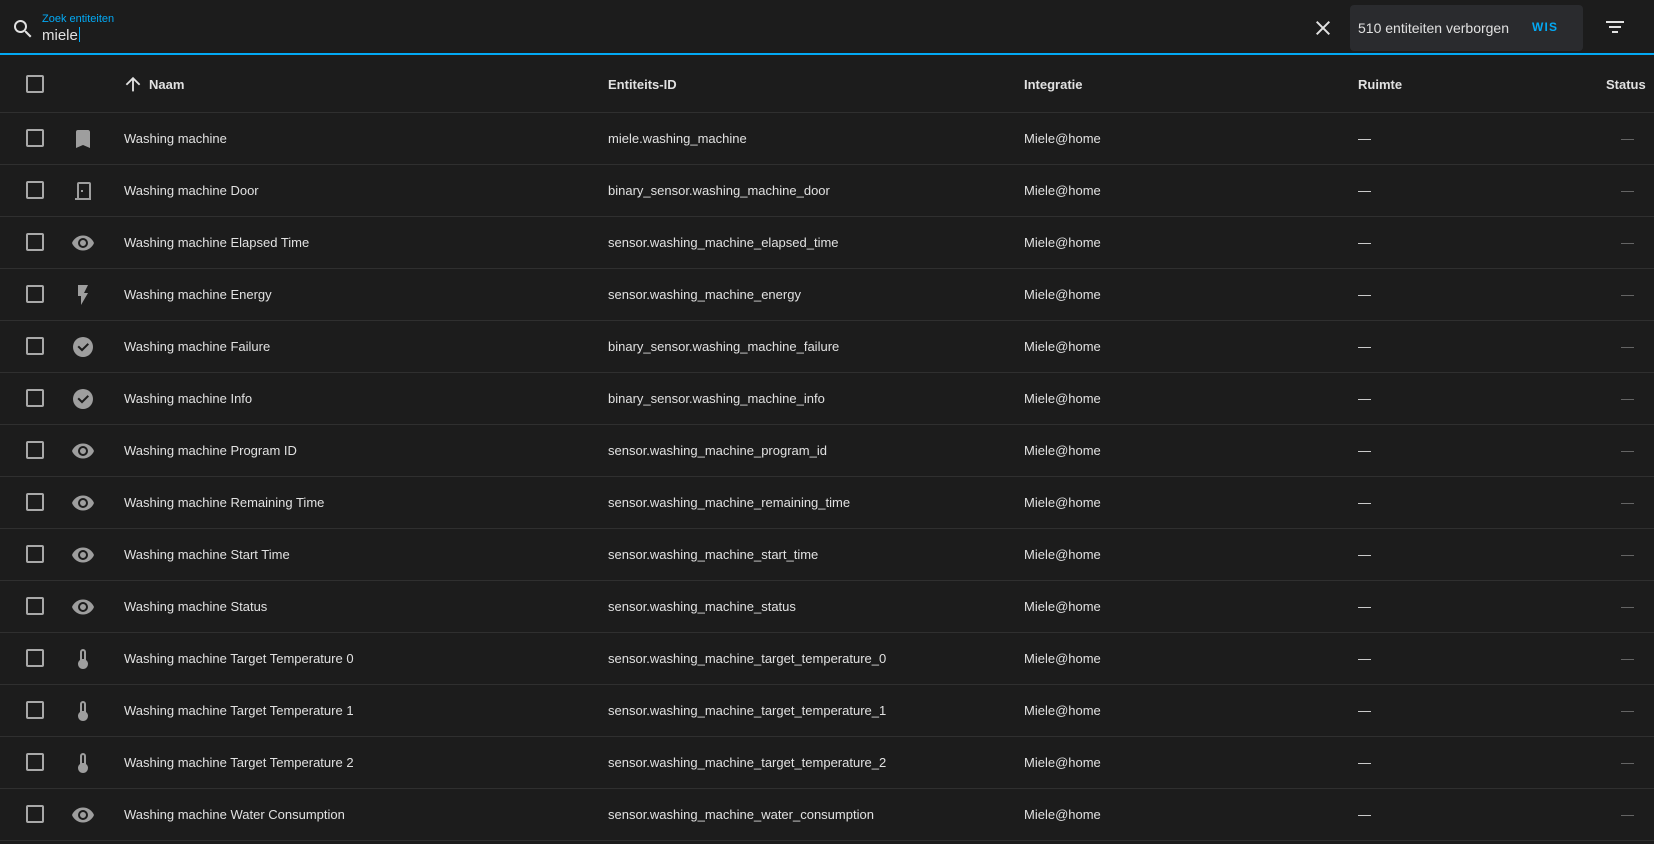 This screenshot has height=844, width=1654. Describe the element at coordinates (83, 295) in the screenshot. I see `flash-icon` at that location.